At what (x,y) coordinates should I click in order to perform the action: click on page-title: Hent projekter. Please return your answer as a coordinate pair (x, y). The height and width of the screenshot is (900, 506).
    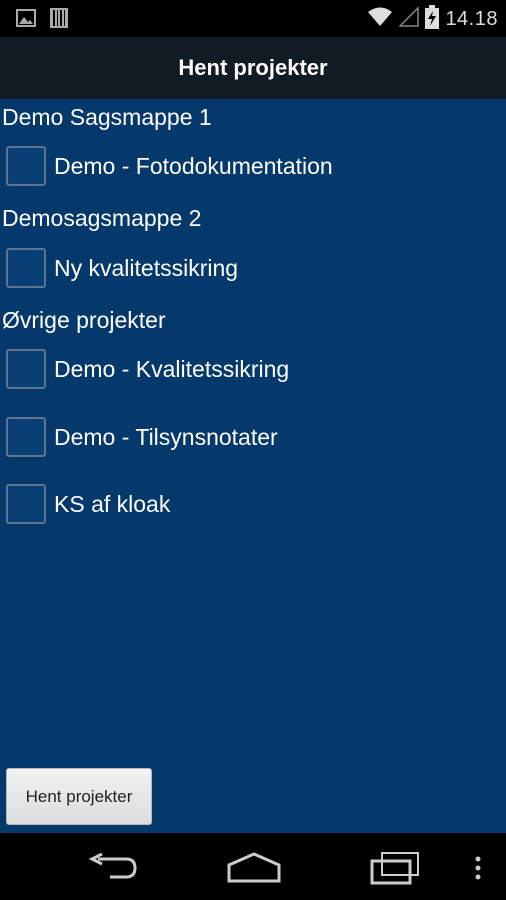
    Looking at the image, I should click on (253, 68).